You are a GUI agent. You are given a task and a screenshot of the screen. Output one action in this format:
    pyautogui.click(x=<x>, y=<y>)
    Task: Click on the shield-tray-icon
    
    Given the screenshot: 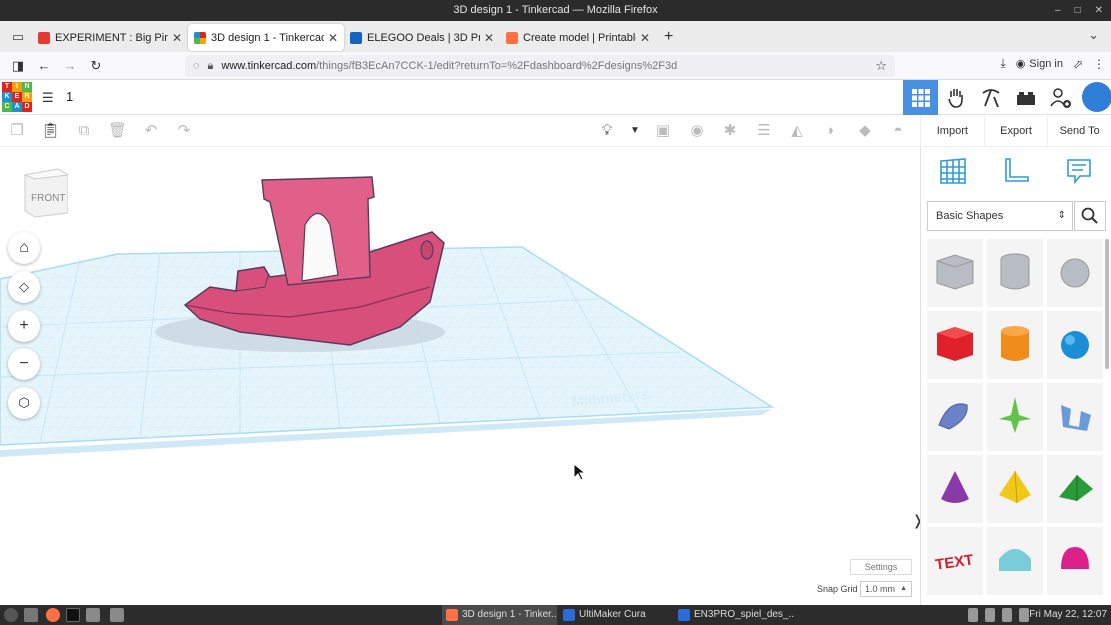 What is the action you would take?
    pyautogui.click(x=990, y=615)
    